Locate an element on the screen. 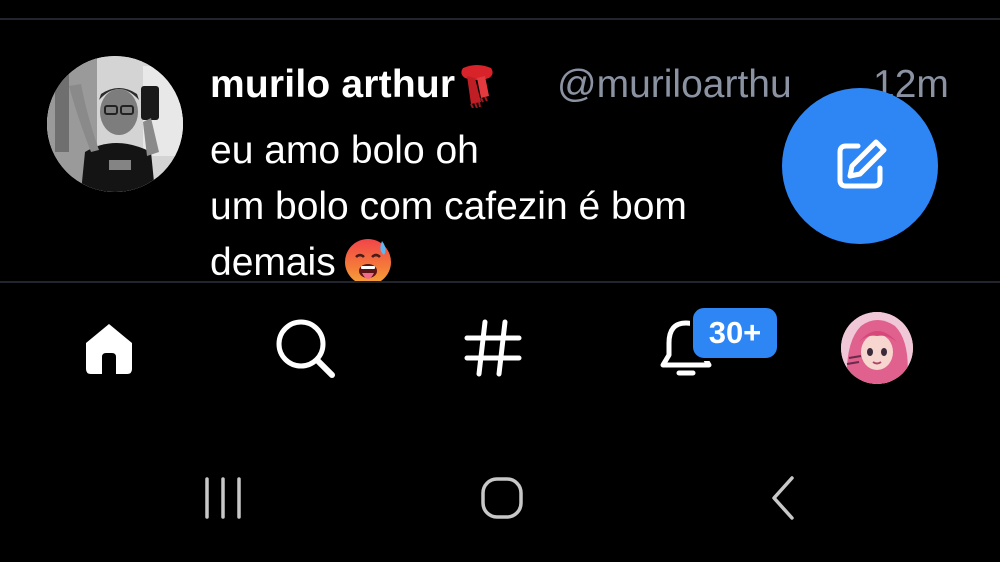  compose-button is located at coordinates (860, 166).